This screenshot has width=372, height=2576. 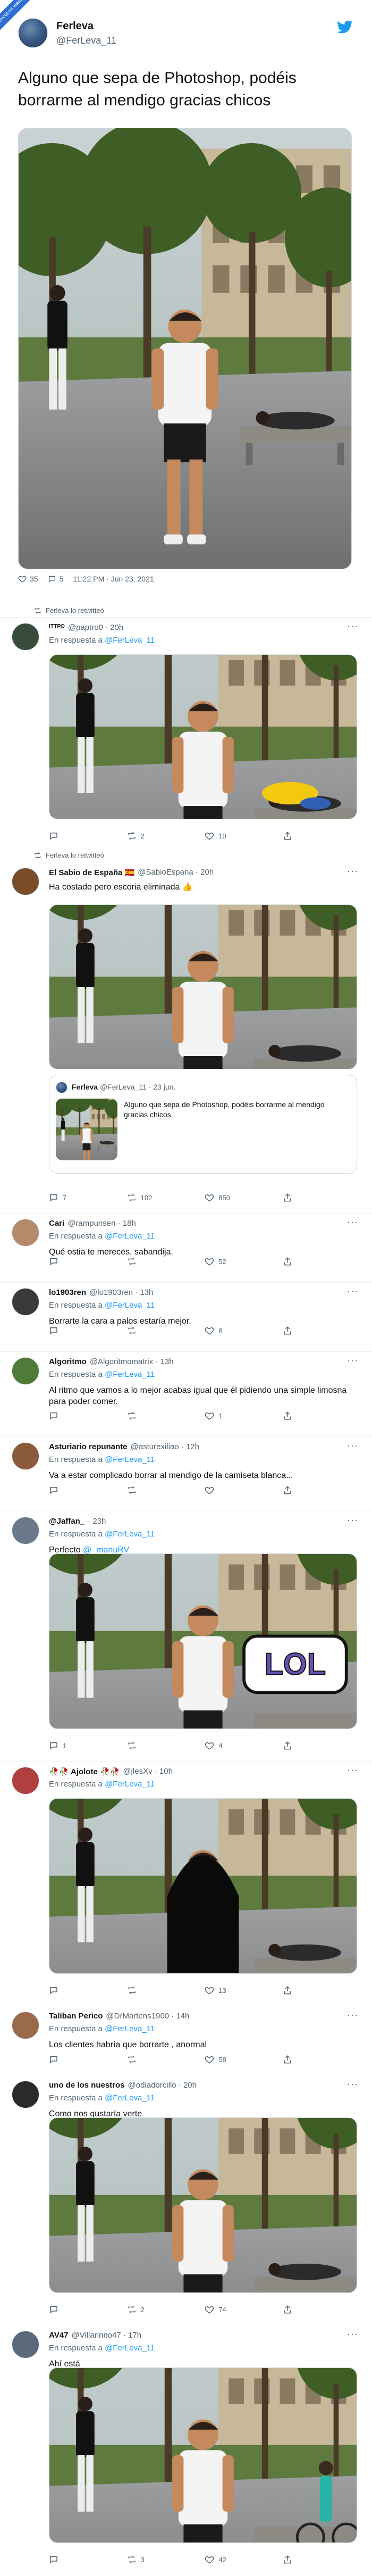 I want to click on author-name: uno de los nuestros, so click(x=87, y=2085).